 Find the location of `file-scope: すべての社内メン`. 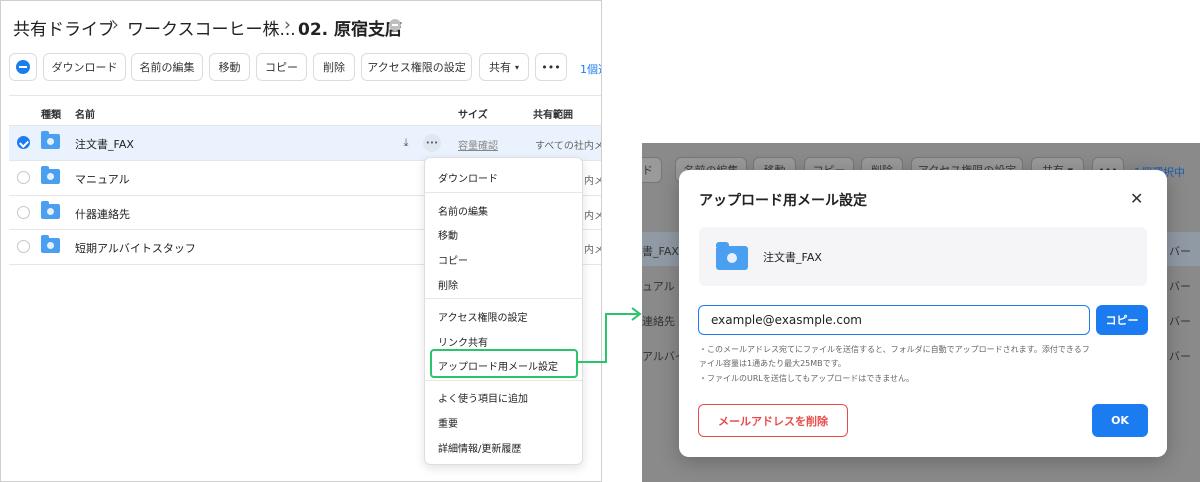

file-scope: すべての社内メン is located at coordinates (568, 146).